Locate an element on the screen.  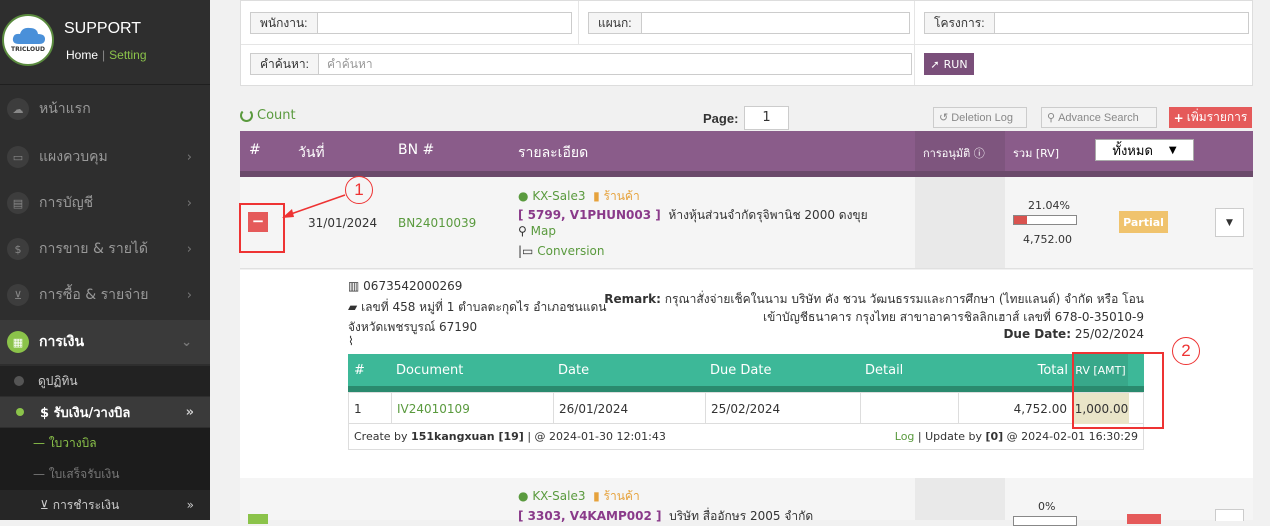
row2-status-badge is located at coordinates (1144, 519).